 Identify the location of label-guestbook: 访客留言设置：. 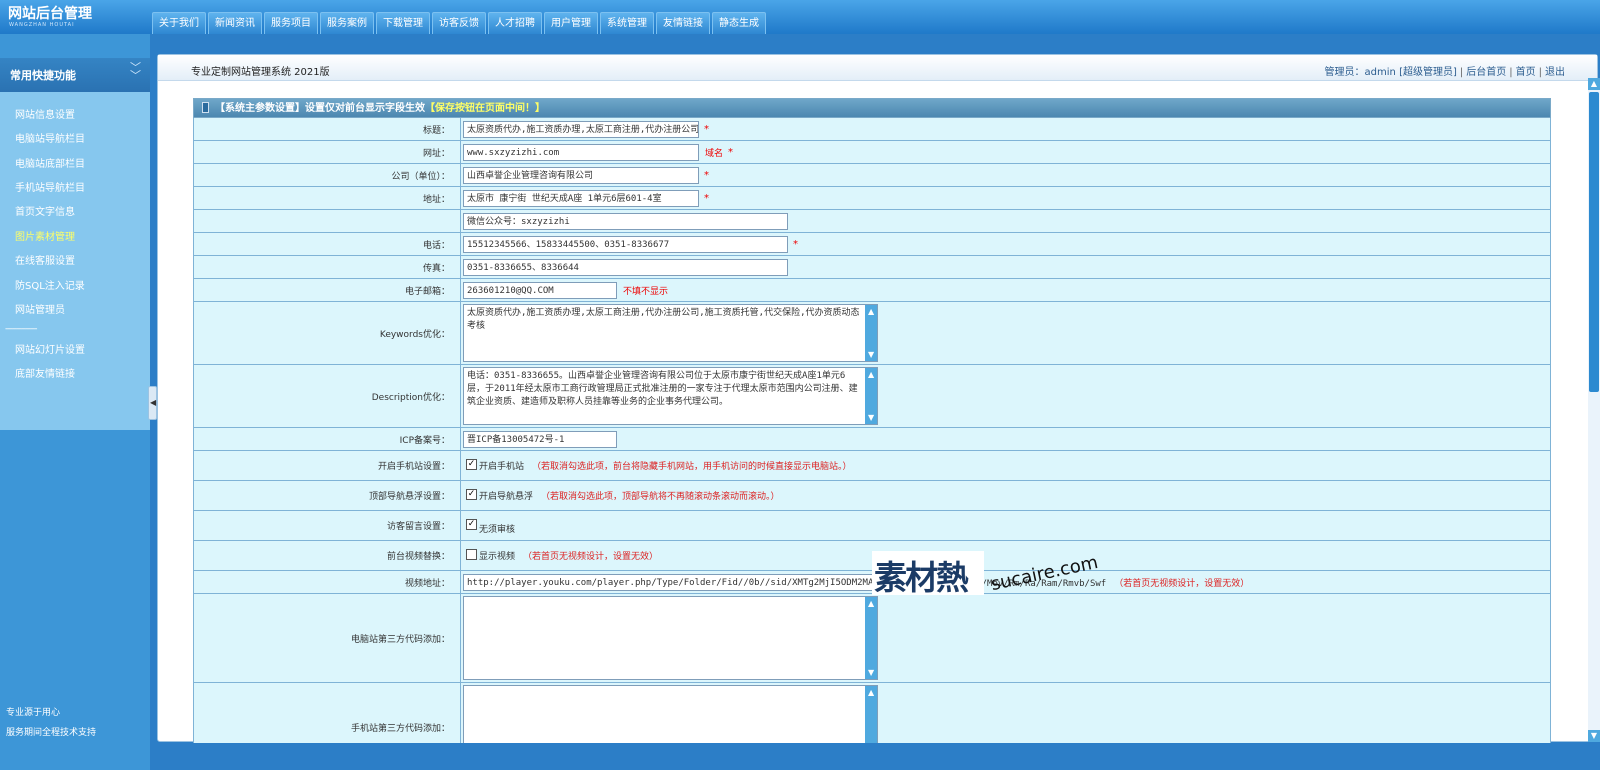
(327, 525).